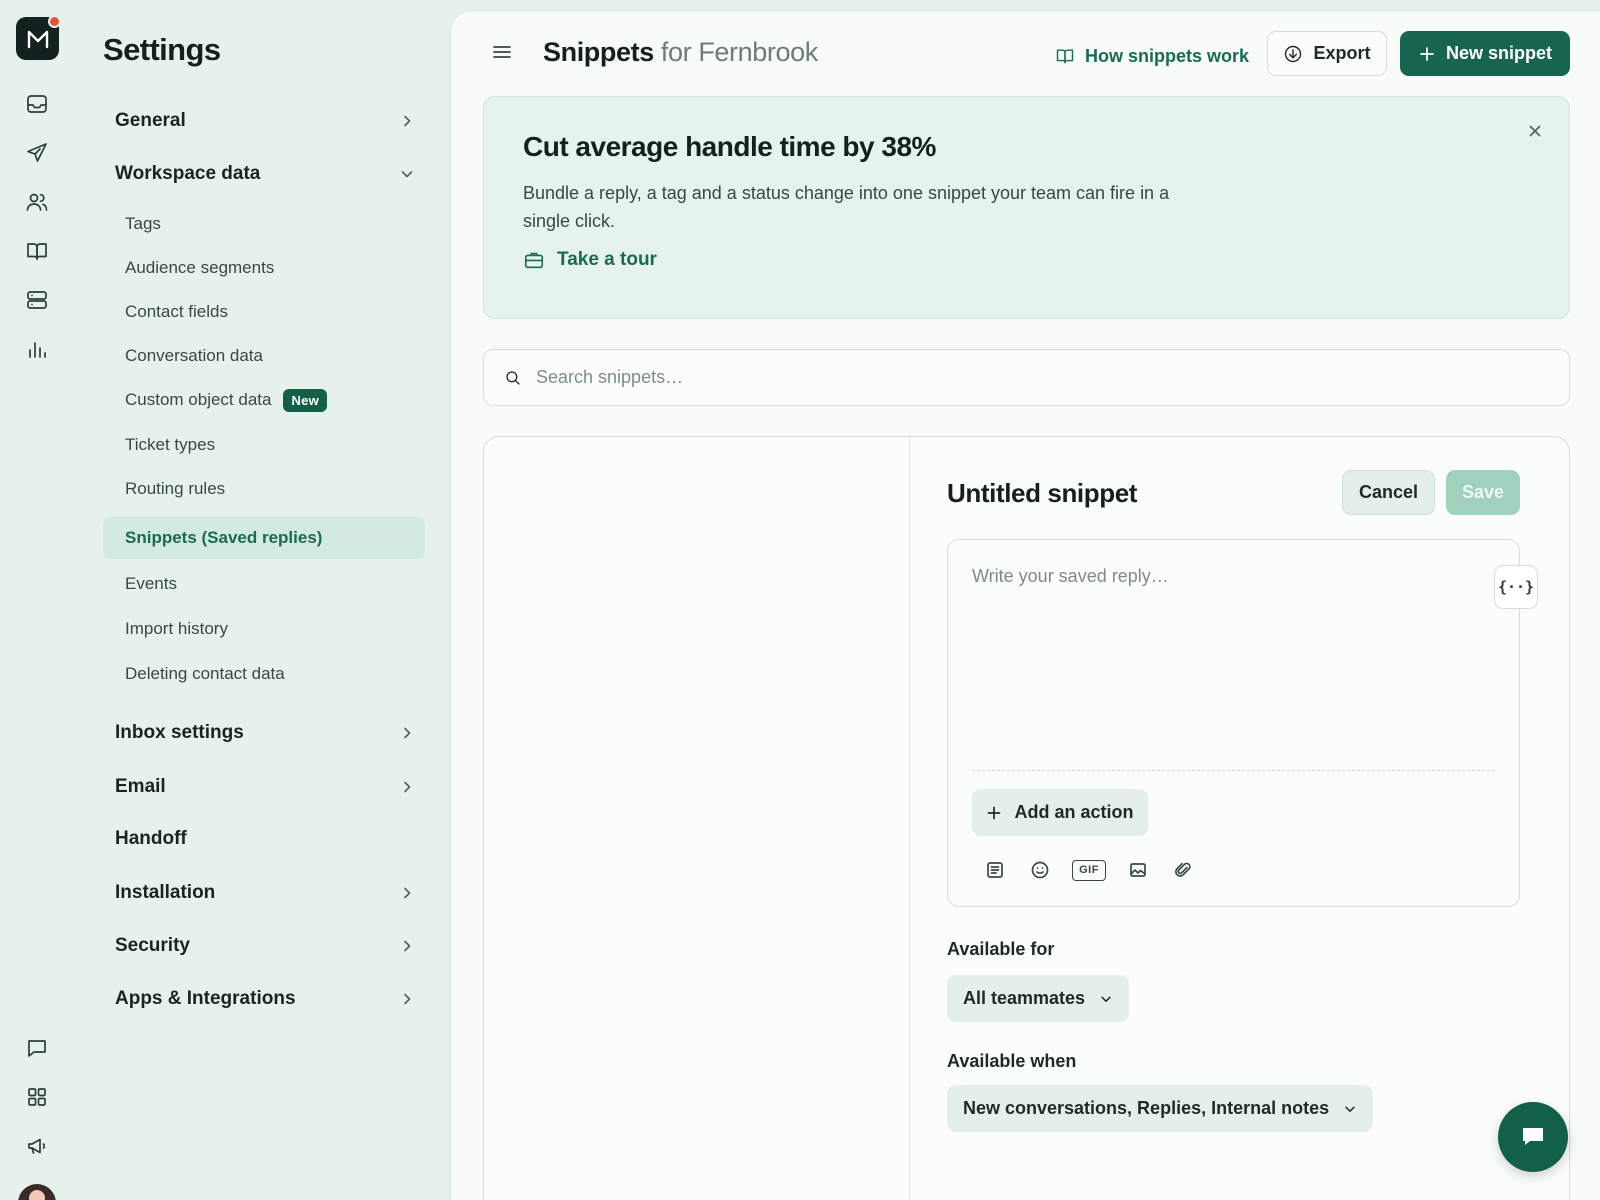 The image size is (1600, 1200). I want to click on search-bar, so click(1026, 377).